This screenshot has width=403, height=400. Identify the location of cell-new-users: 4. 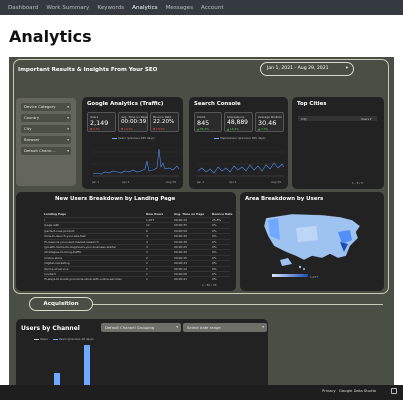
(147, 236).